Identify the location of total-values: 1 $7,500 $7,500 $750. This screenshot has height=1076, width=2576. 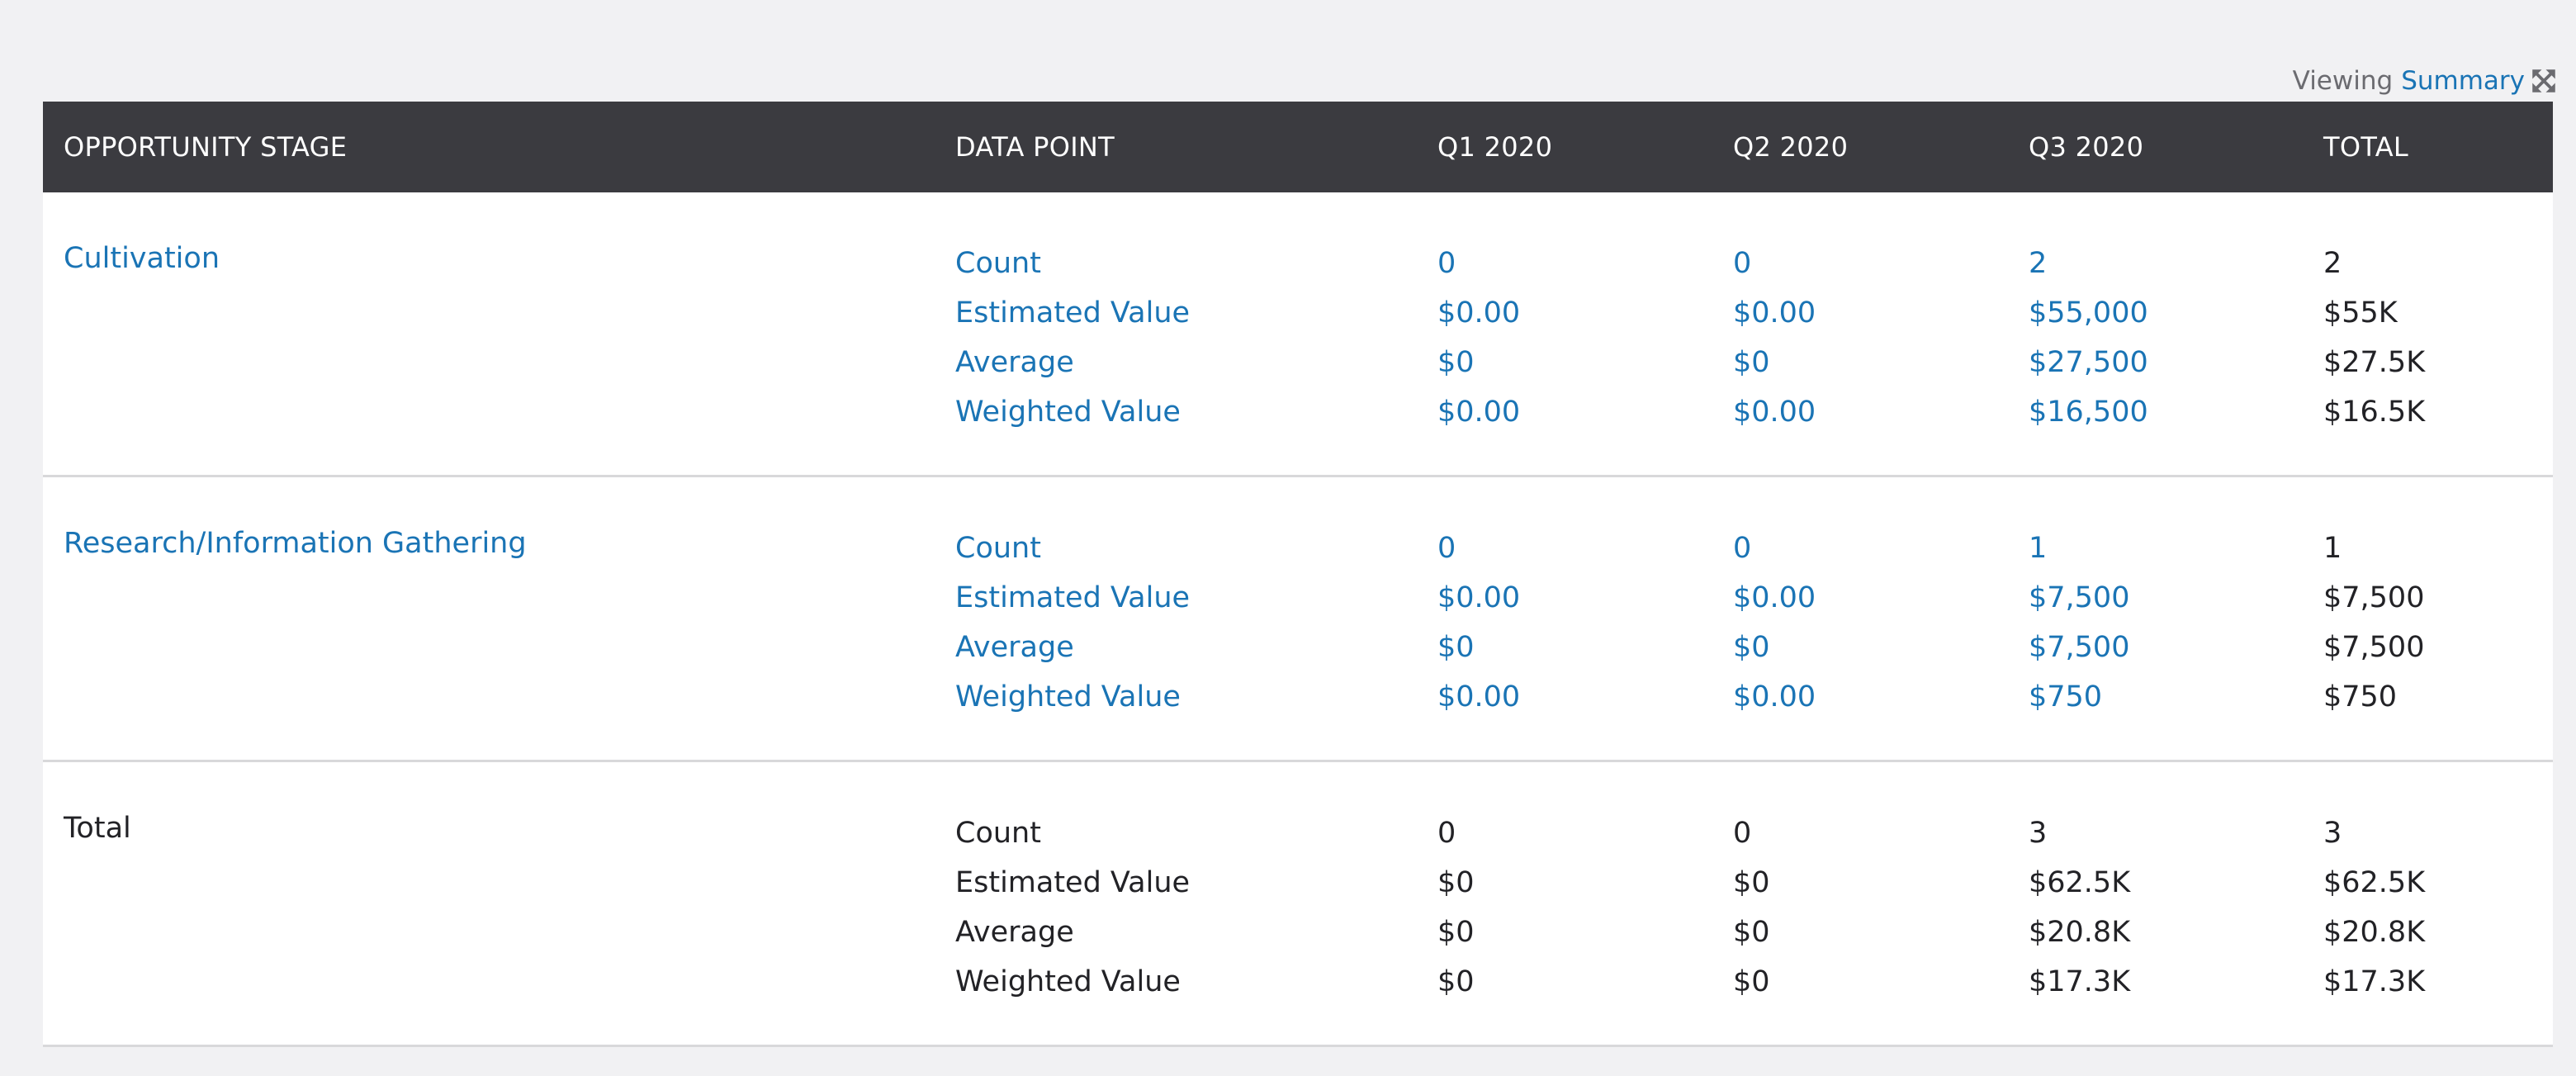
(2373, 623).